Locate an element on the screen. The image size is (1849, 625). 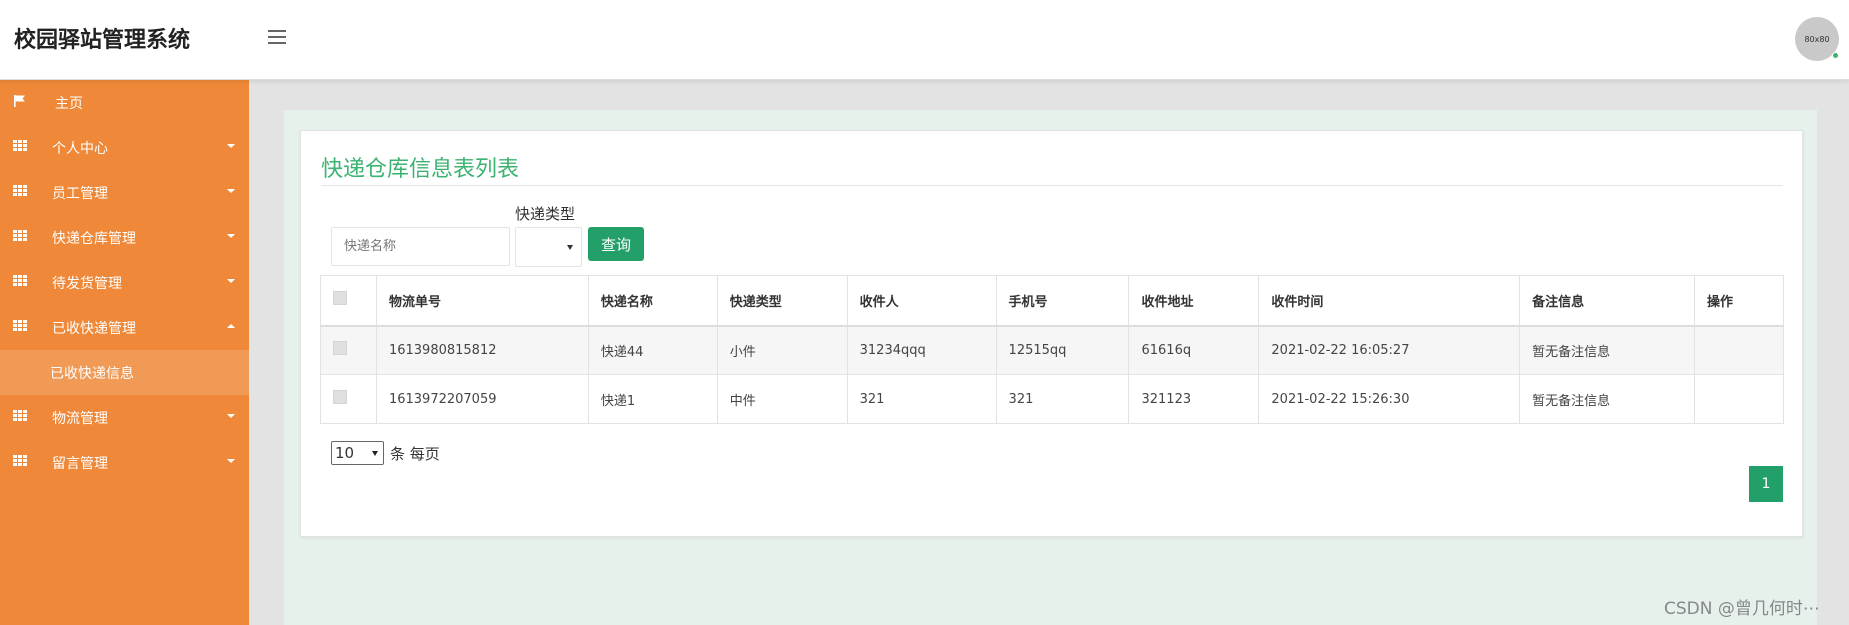
sidebar-item-staff: 员工管理 is located at coordinates (124, 192).